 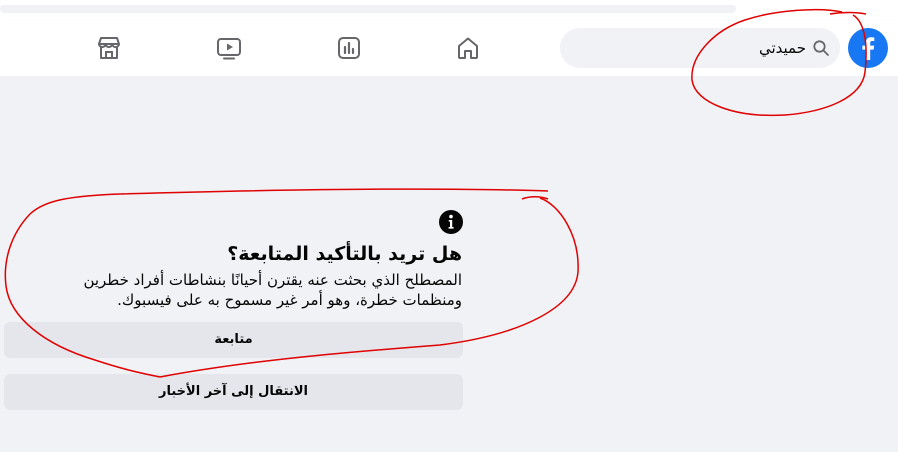 I want to click on top-strip-fill, so click(x=368, y=9).